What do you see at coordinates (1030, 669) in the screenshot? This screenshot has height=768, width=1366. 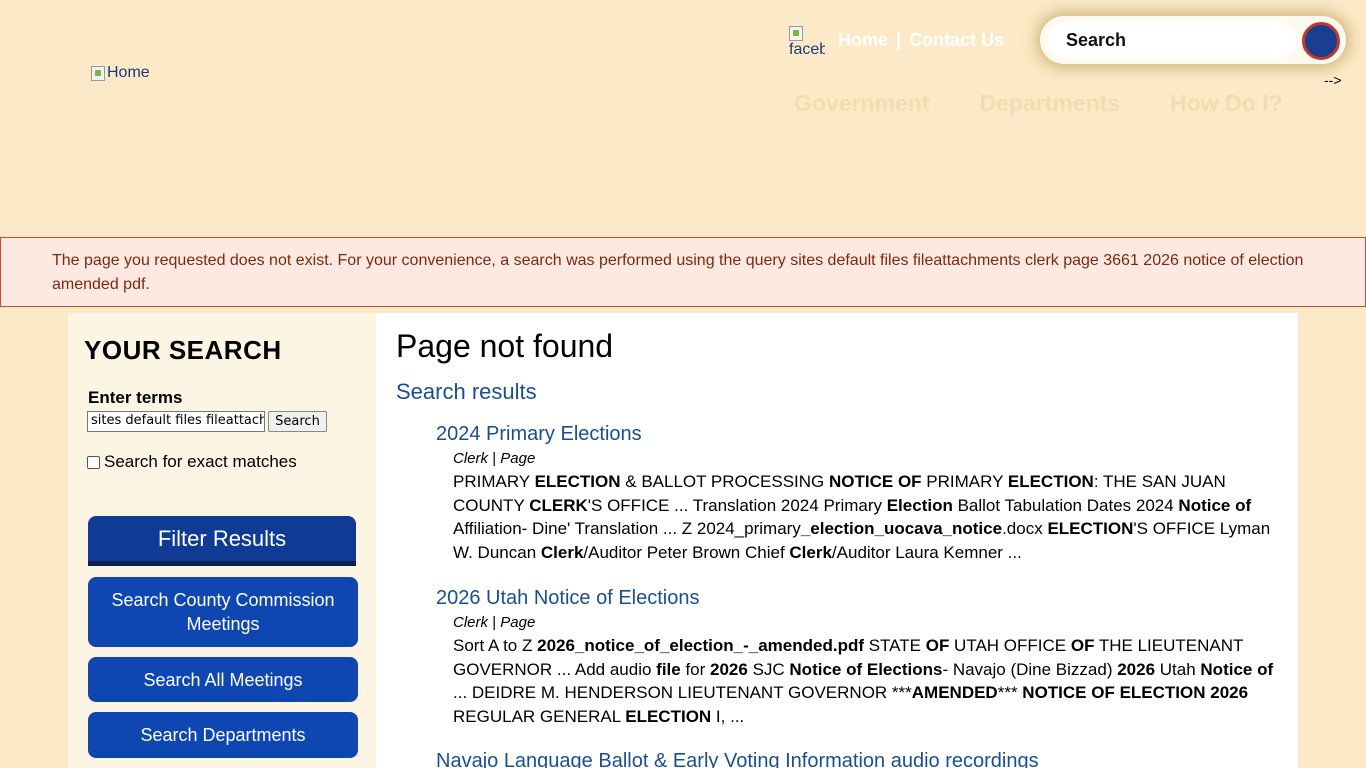 I see `snippet-text: - Navajo (Dine Bizzad)` at bounding box center [1030, 669].